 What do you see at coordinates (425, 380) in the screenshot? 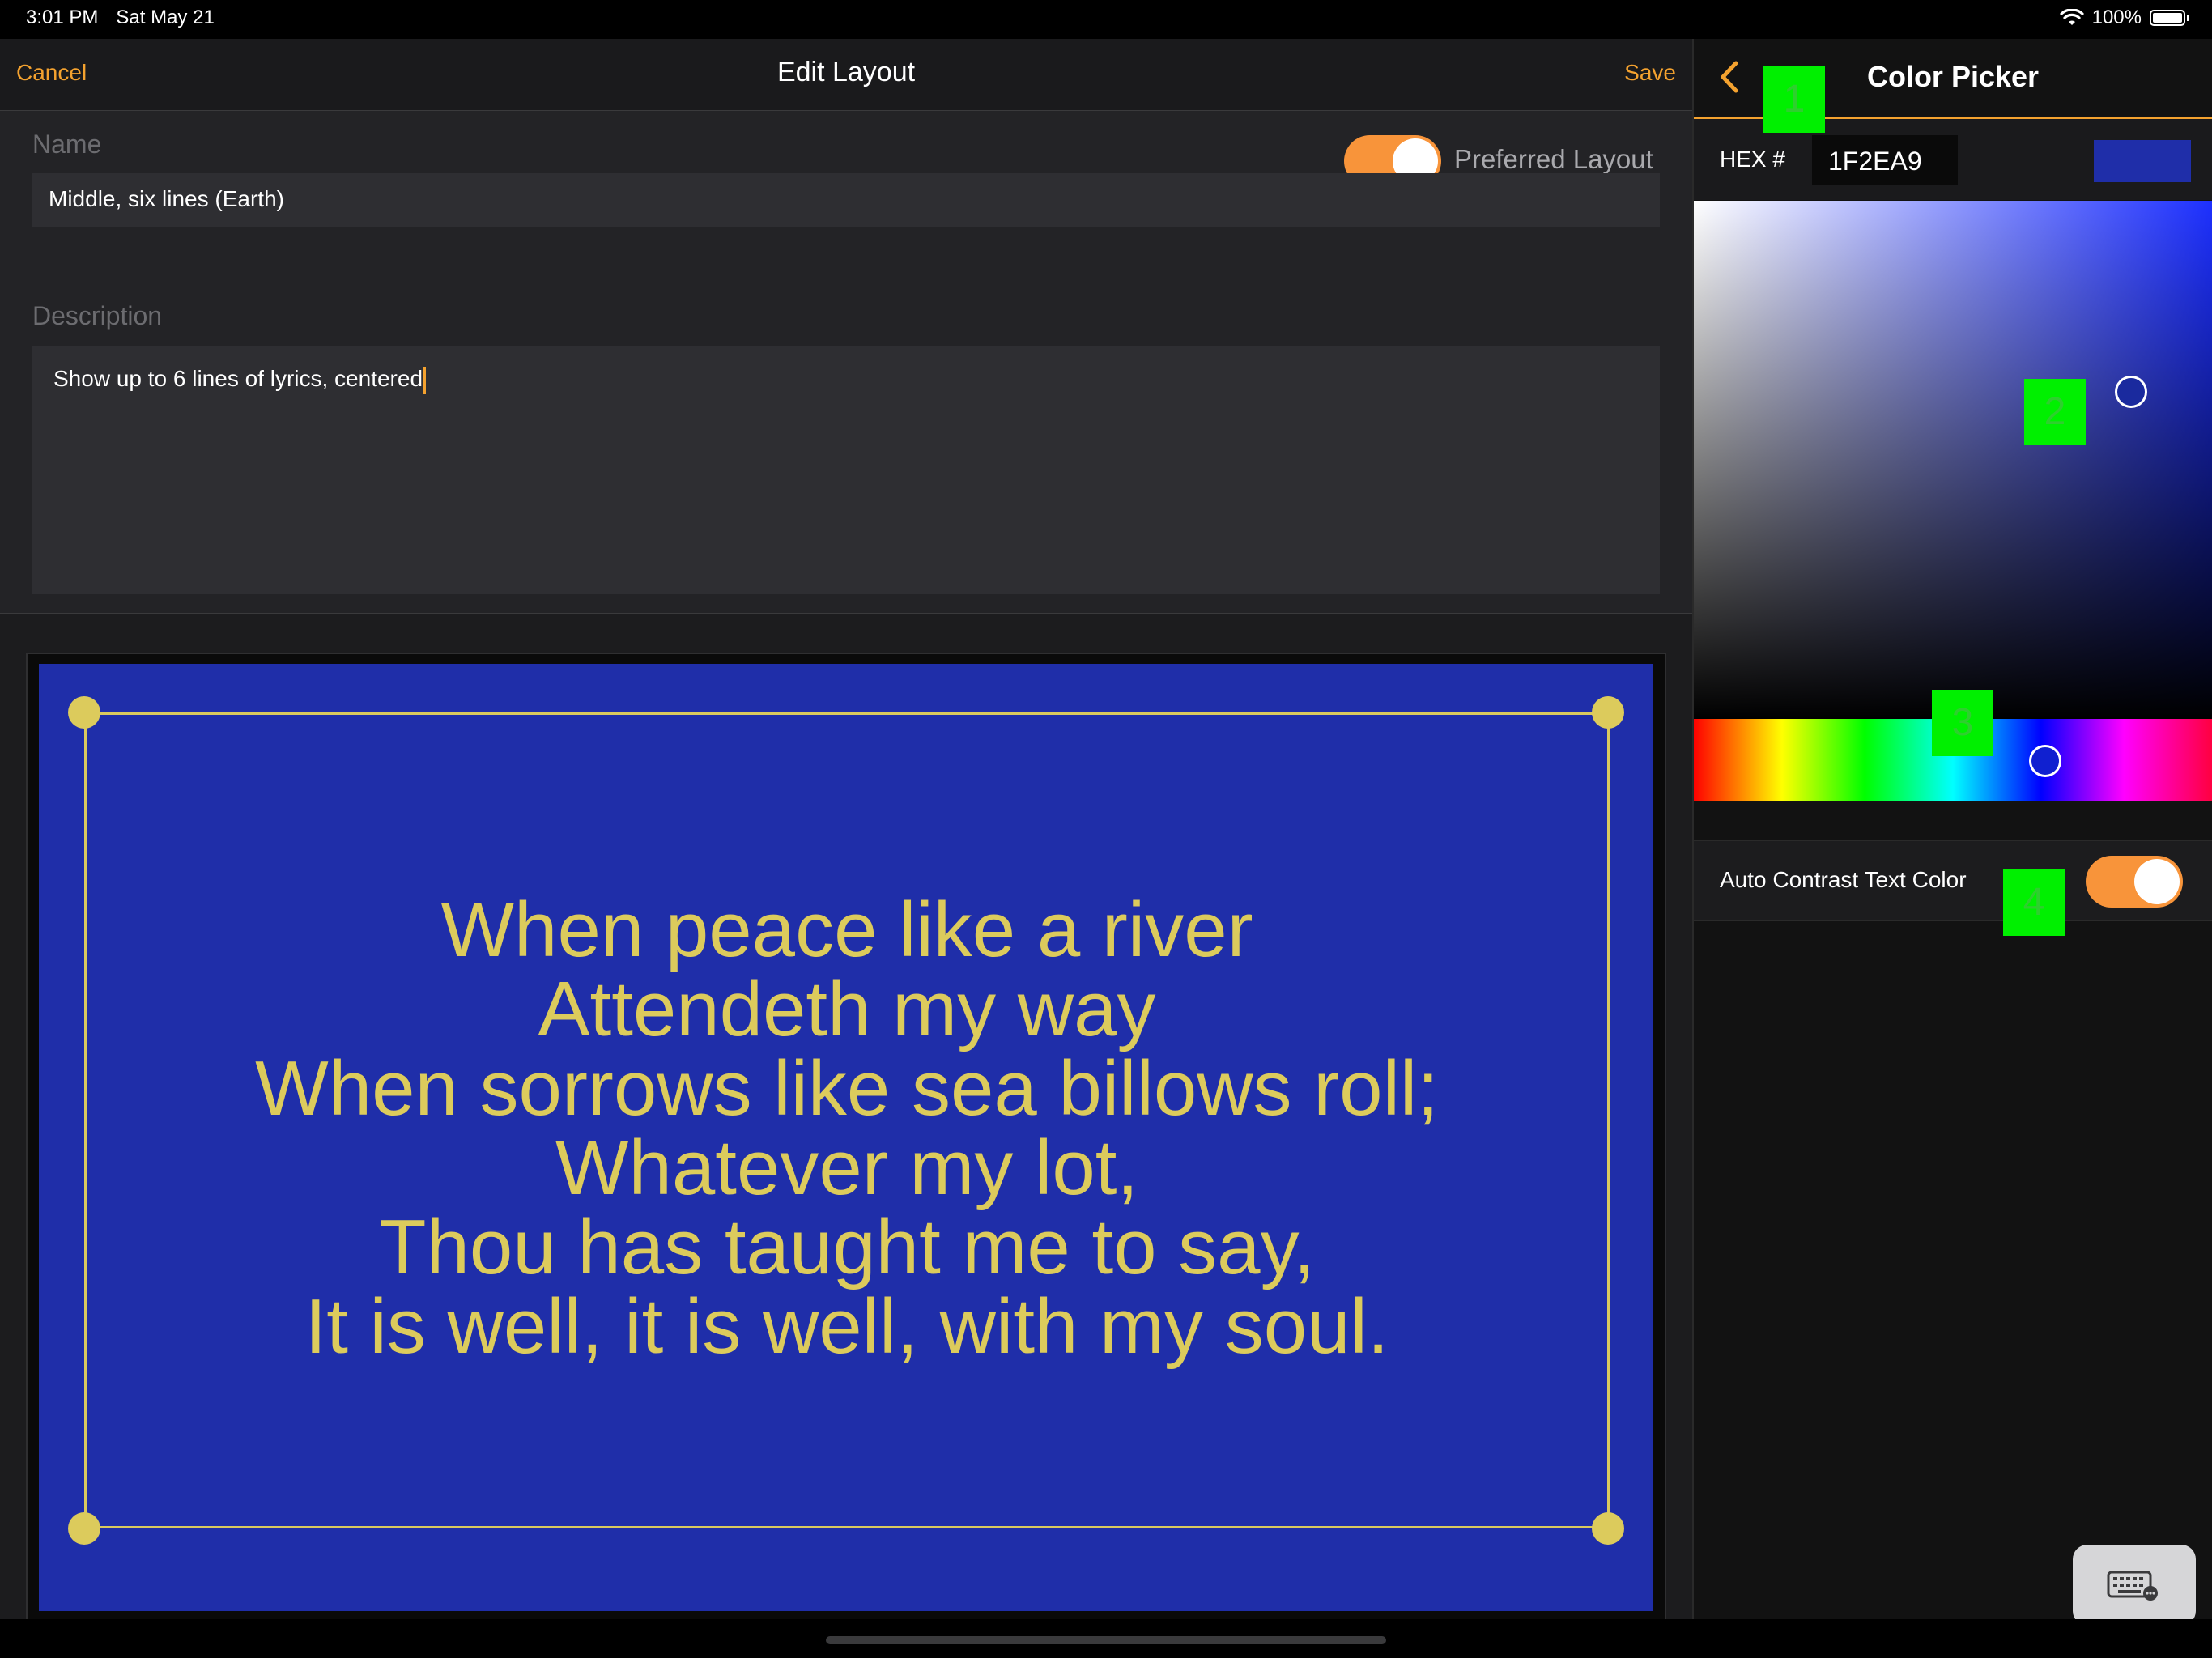
I see `text-caret` at bounding box center [425, 380].